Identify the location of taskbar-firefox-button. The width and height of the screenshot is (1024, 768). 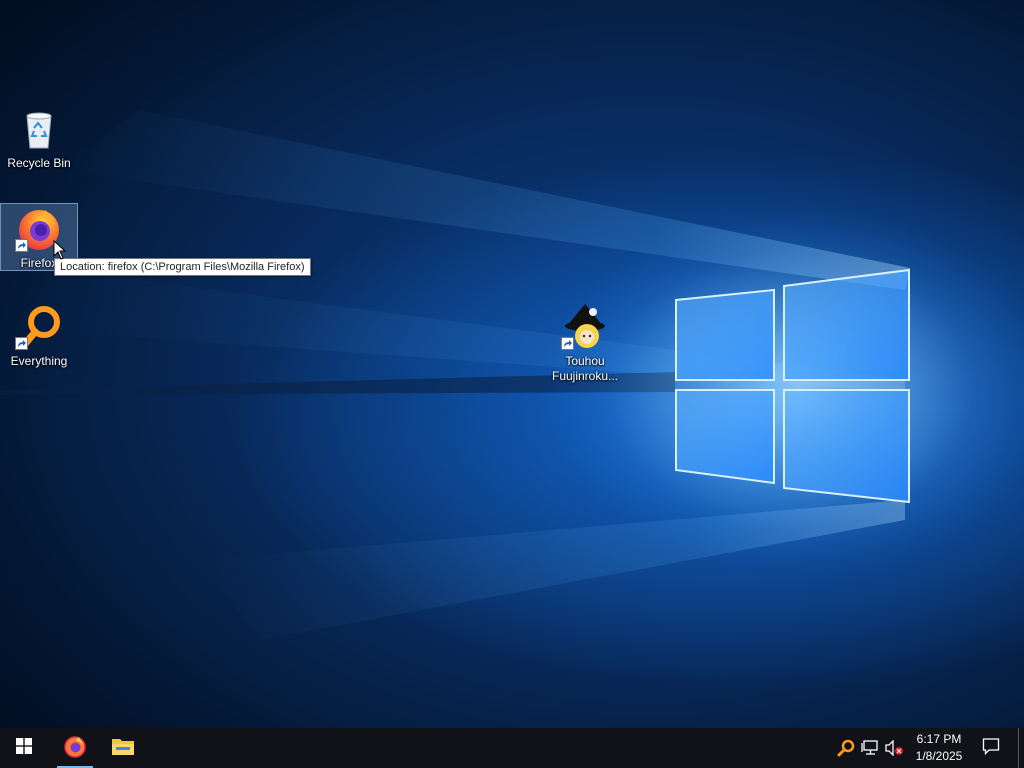
(75, 748).